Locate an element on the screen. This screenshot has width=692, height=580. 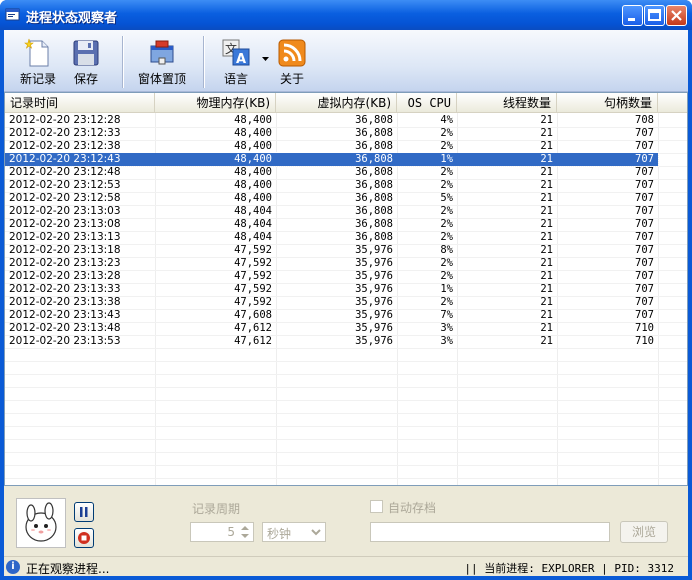
cell-time: 2012-02-20 23:12:53 is located at coordinates (65, 185).